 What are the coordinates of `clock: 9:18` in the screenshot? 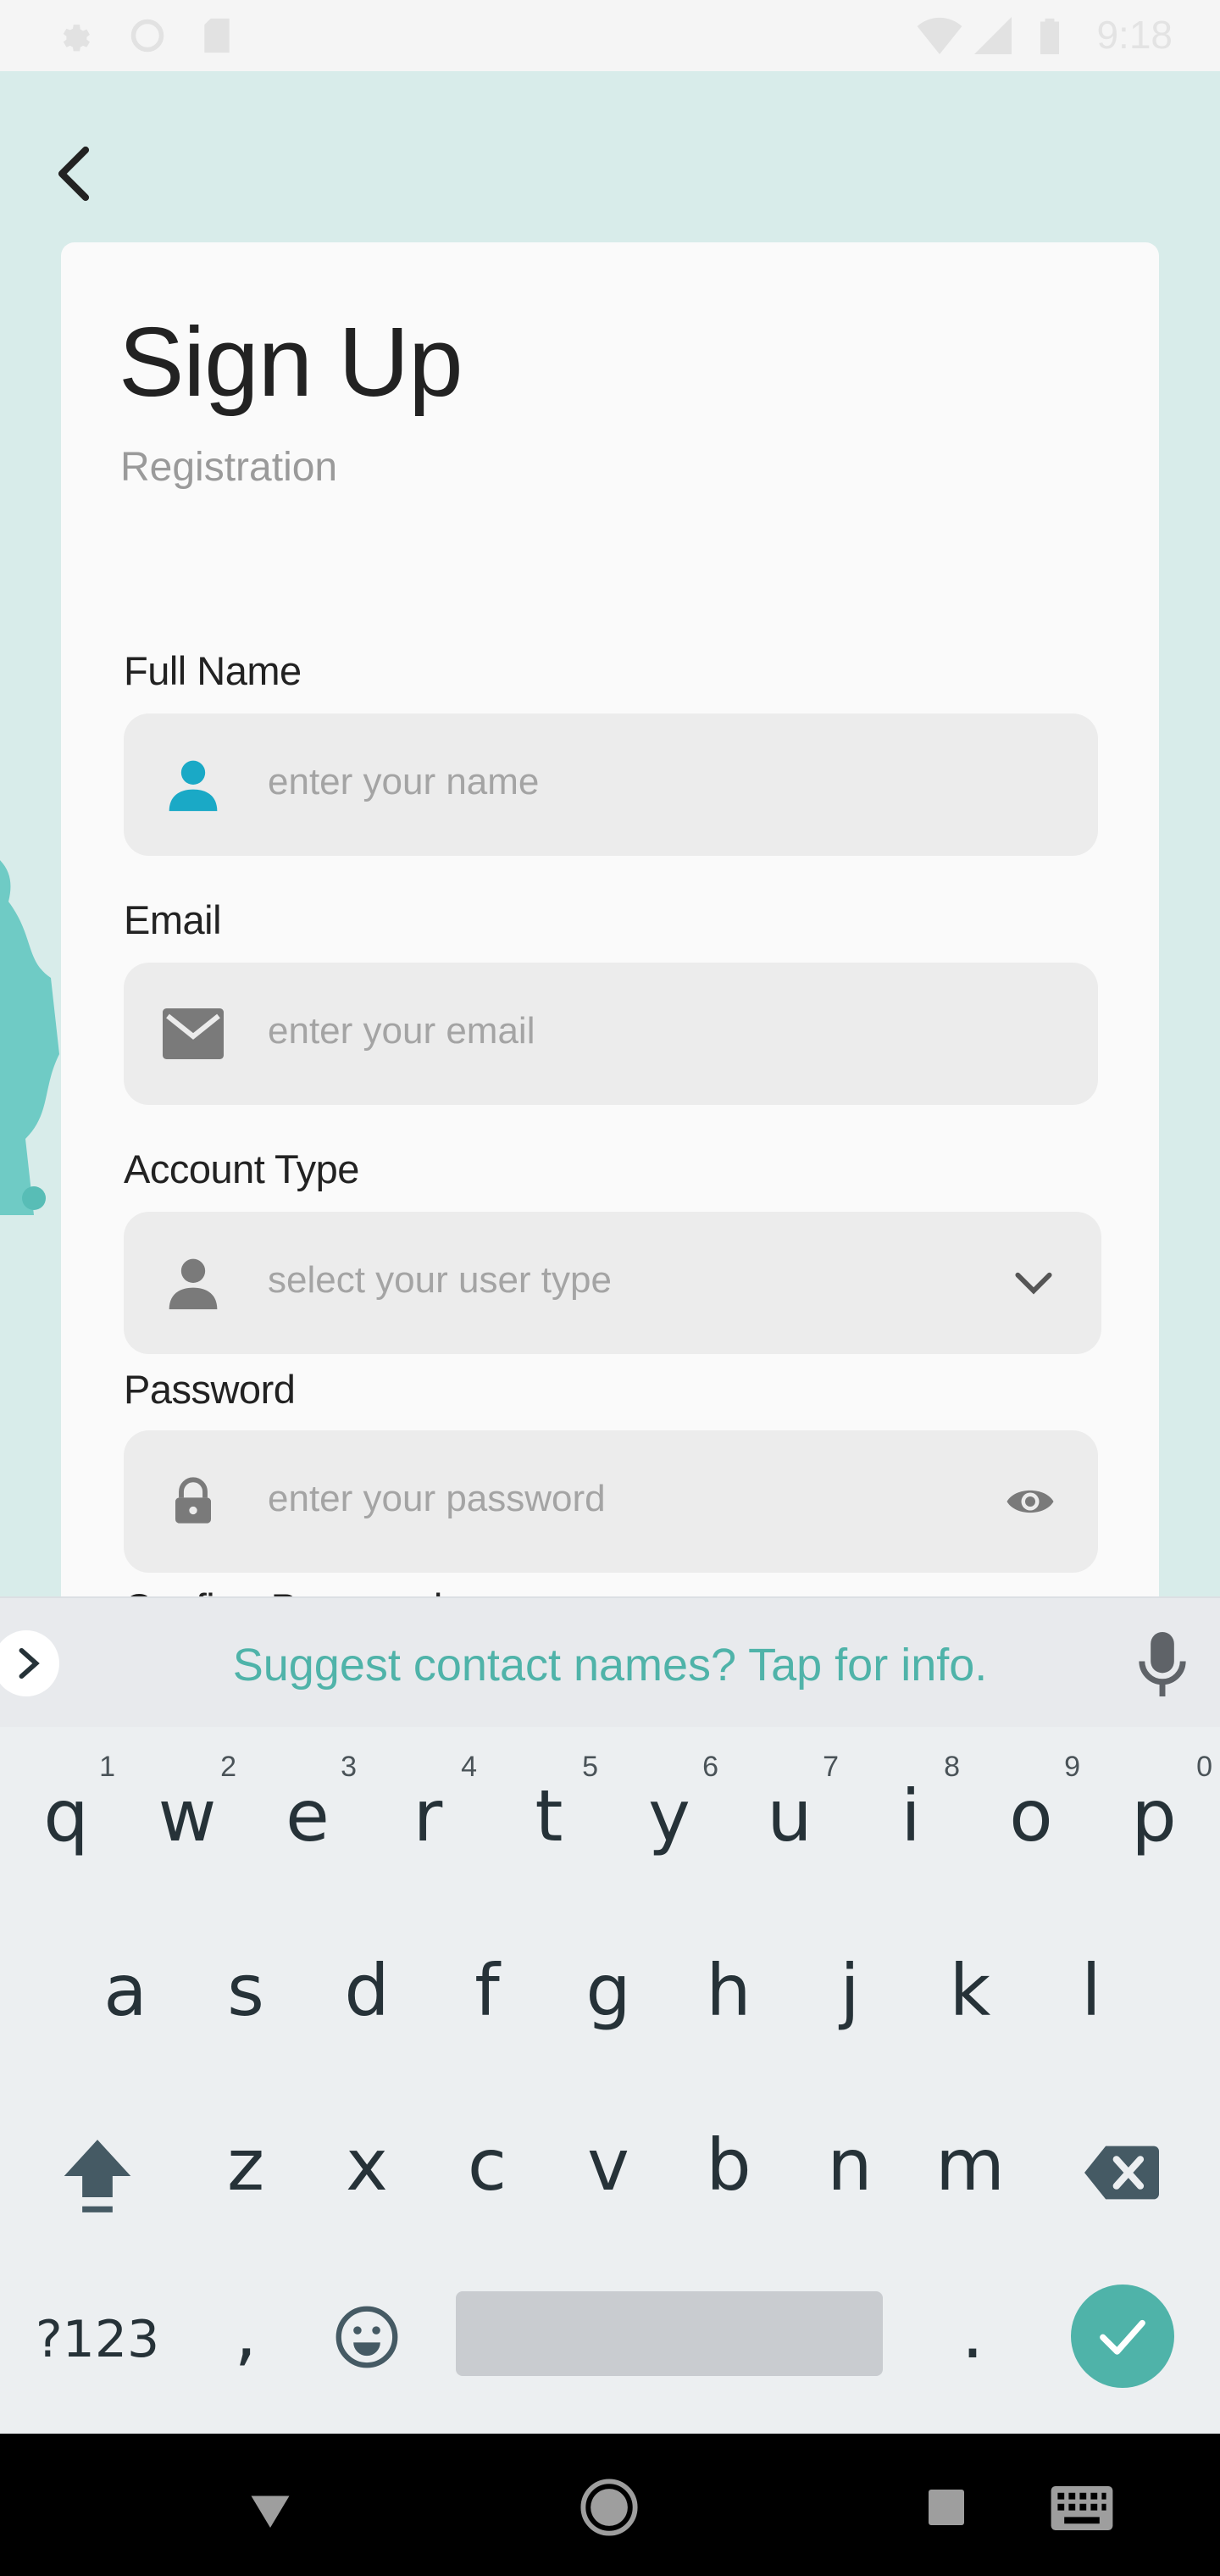 It's located at (1134, 35).